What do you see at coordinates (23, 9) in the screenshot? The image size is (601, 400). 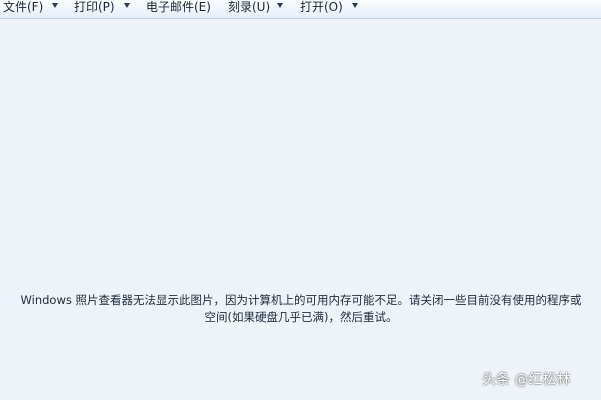 I see `menu-file: 文件(F)` at bounding box center [23, 9].